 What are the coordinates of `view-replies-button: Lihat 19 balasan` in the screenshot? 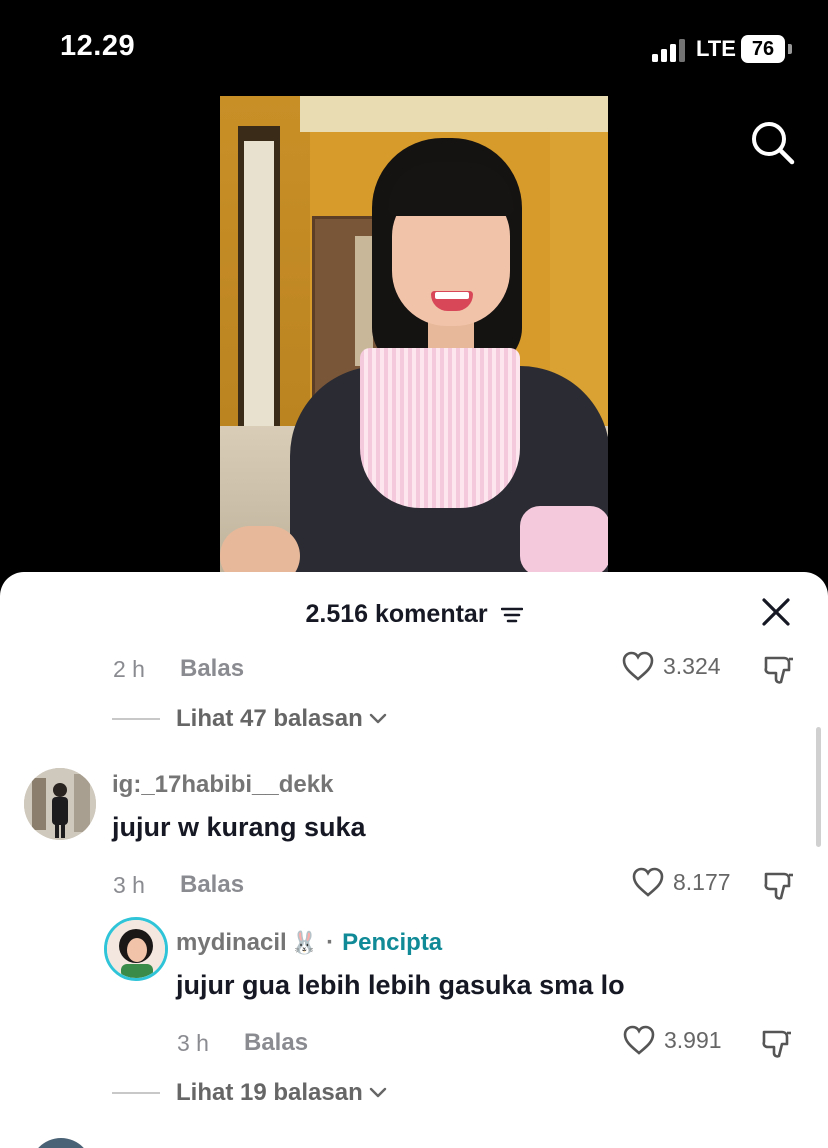 It's located at (249, 1093).